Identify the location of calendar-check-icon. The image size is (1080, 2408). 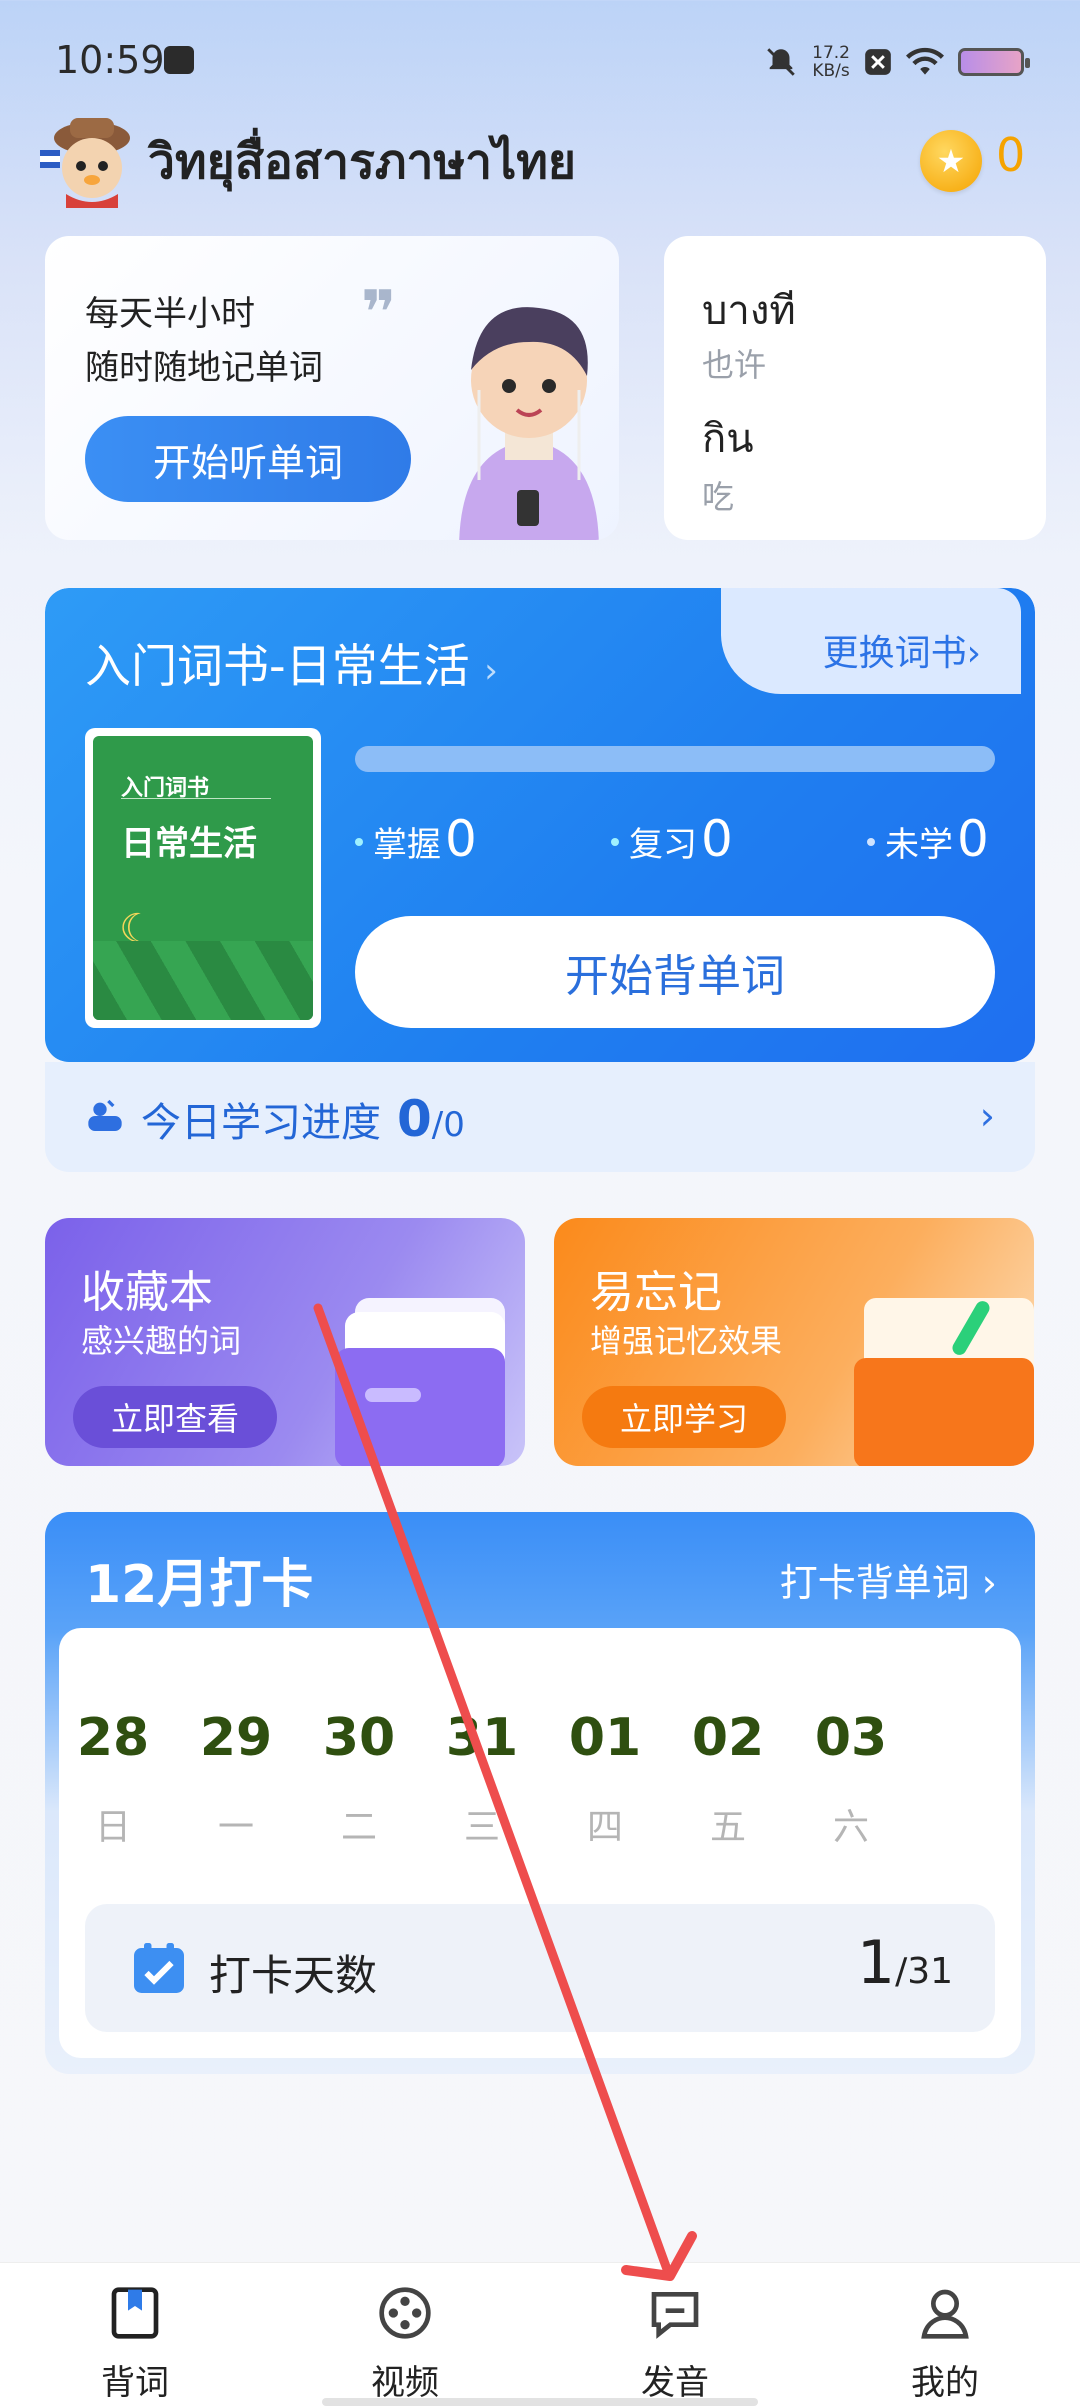
(159, 1968).